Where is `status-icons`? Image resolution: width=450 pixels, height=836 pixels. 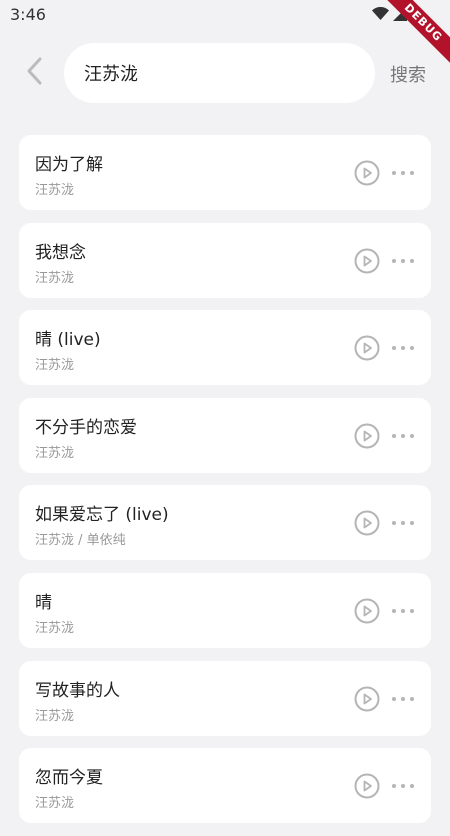 status-icons is located at coordinates (396, 15).